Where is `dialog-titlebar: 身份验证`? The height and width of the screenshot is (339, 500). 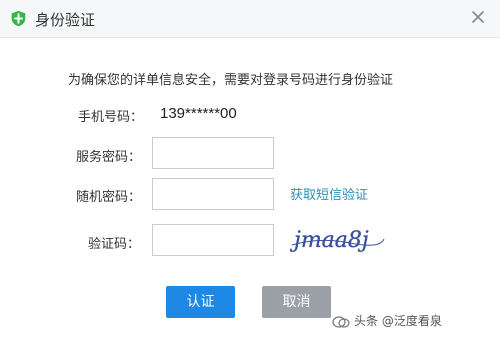 dialog-titlebar: 身份验证 is located at coordinates (250, 19).